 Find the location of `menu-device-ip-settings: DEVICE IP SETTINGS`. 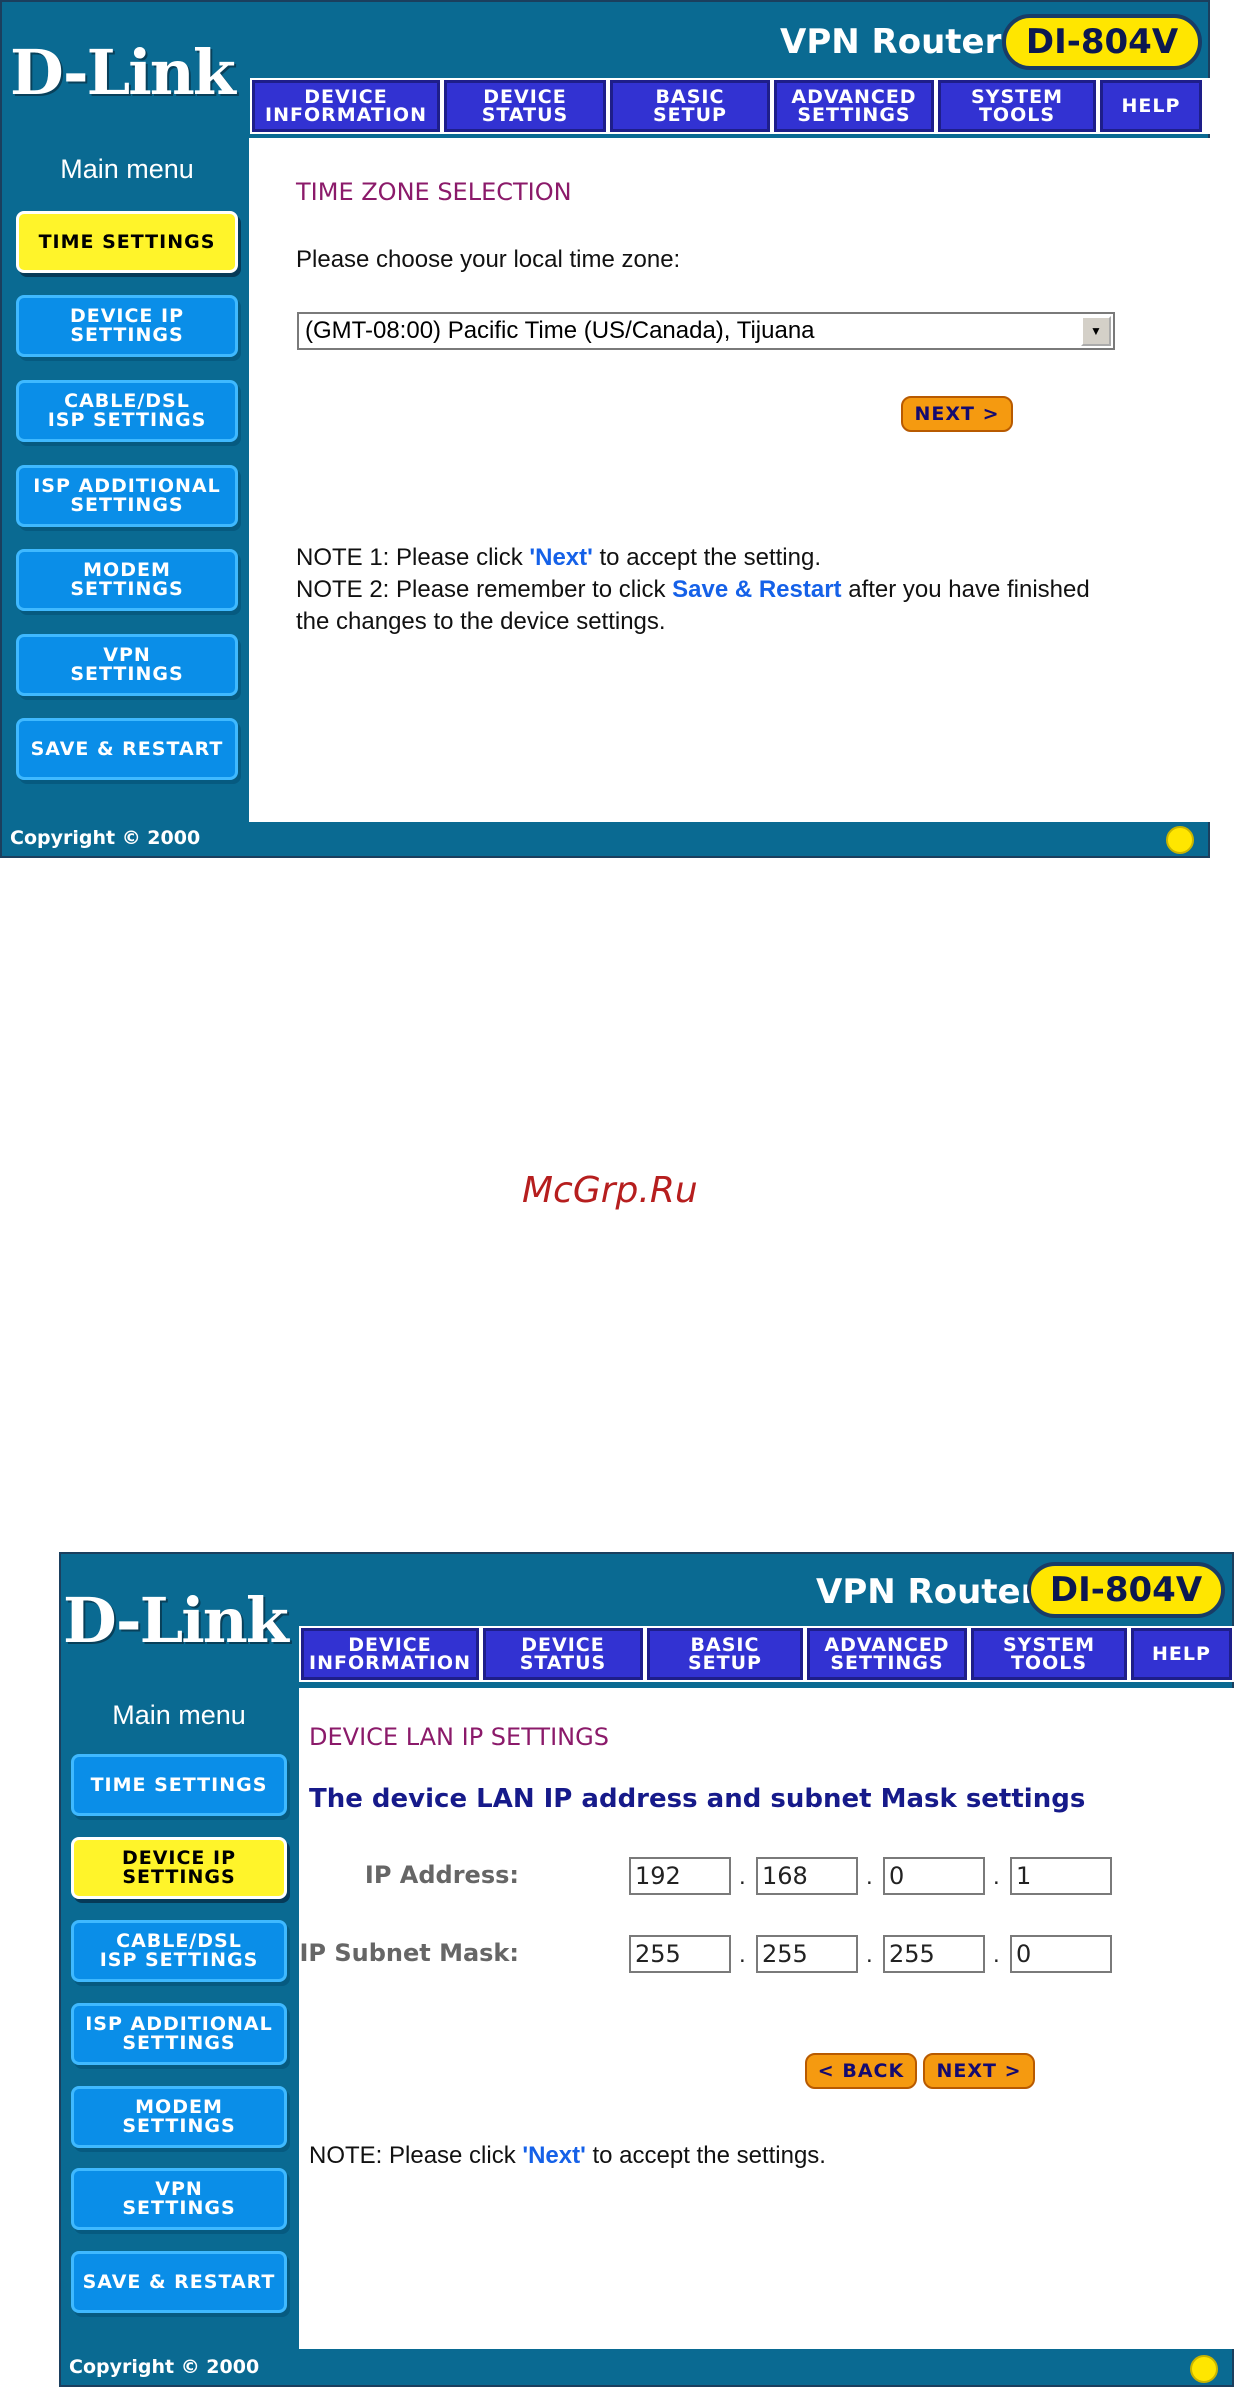

menu-device-ip-settings: DEVICE IP SETTINGS is located at coordinates (127, 326).